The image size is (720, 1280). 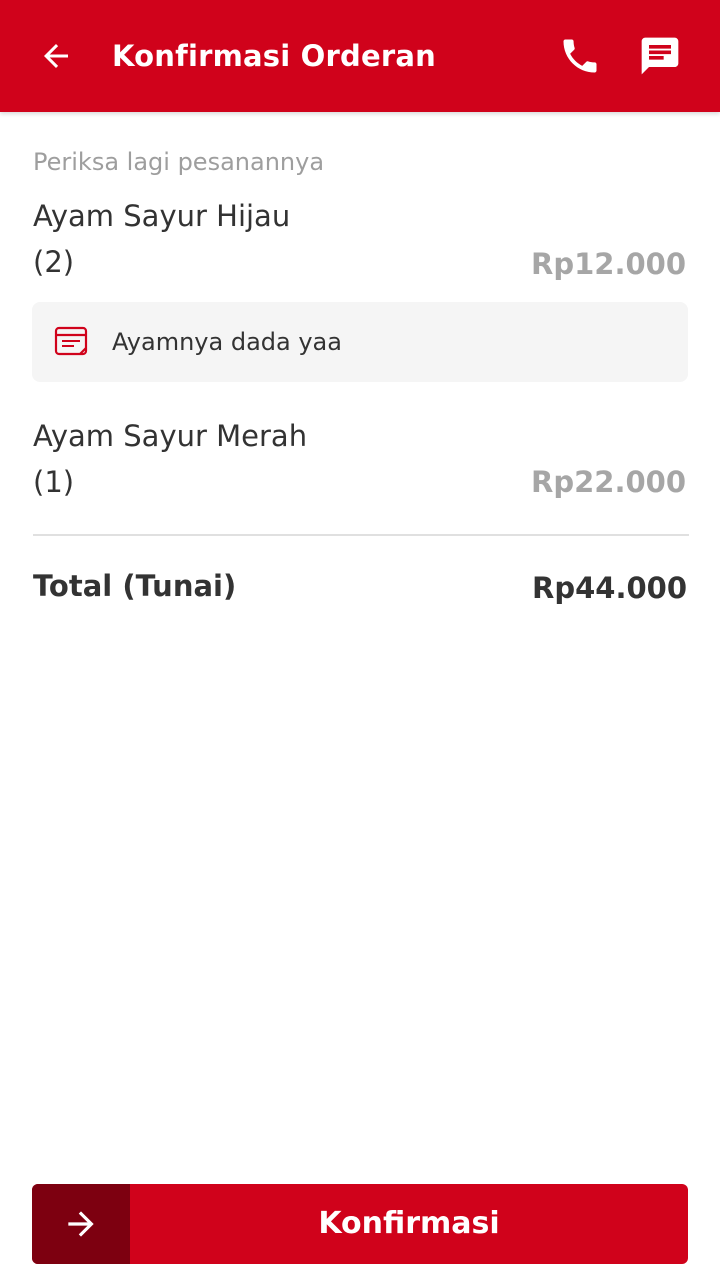 I want to click on app-bar: Konfirmasi Orderan, so click(x=360, y=56).